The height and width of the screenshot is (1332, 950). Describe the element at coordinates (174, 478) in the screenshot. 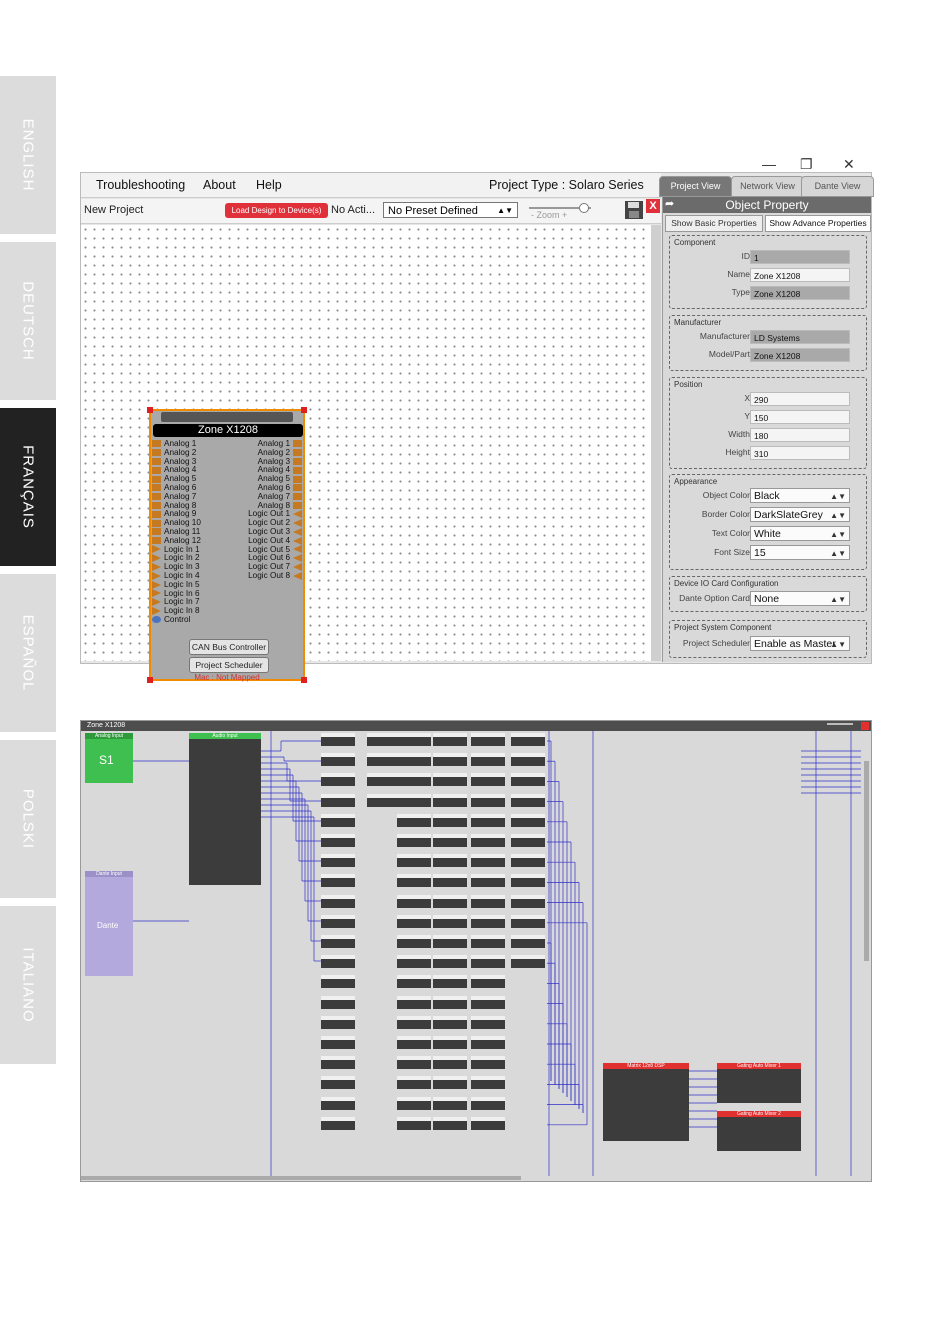

I see `input-port: Analog 5` at that location.